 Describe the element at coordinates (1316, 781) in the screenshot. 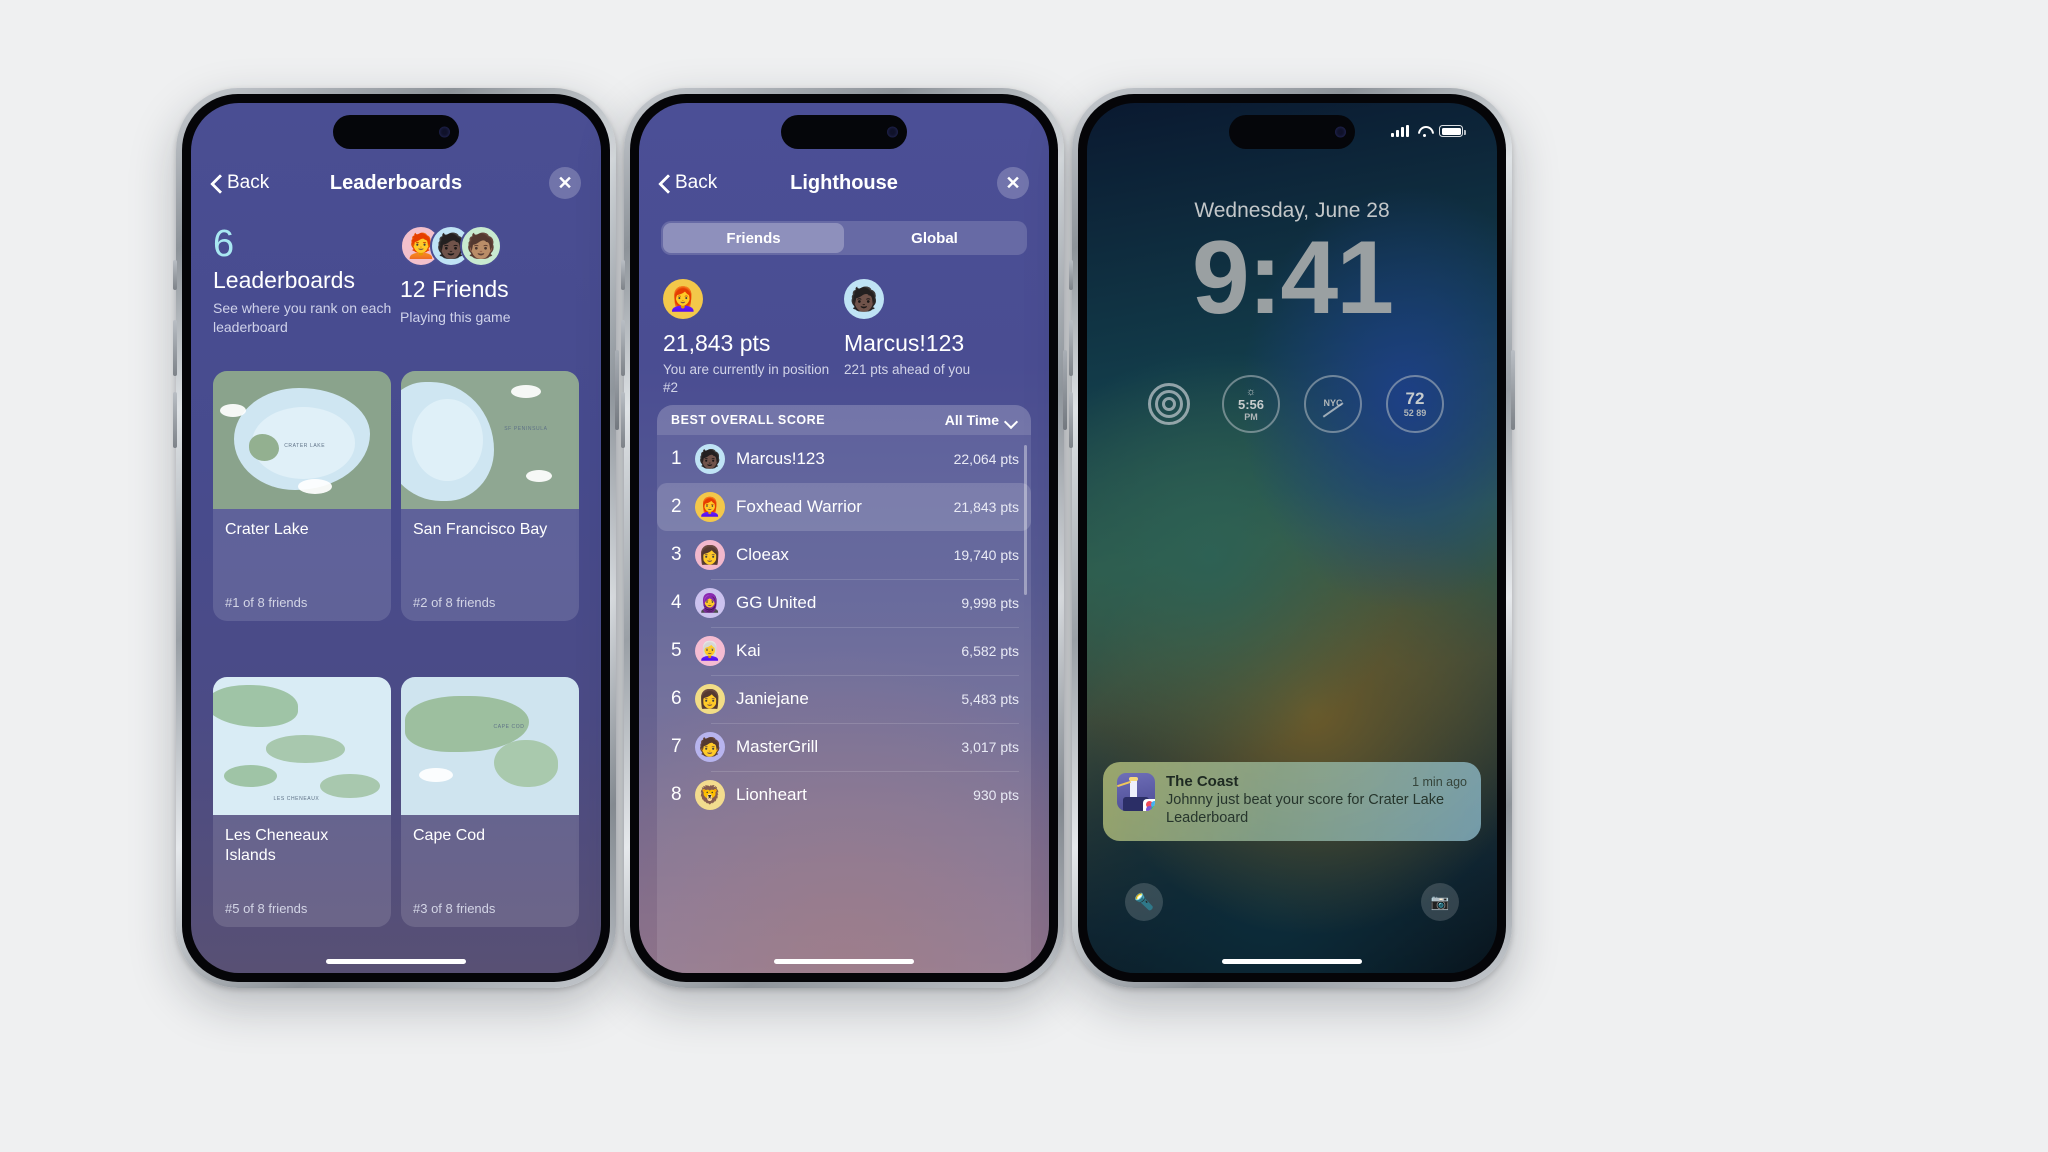

I see `notification-header: The Coast 1 min ago` at that location.